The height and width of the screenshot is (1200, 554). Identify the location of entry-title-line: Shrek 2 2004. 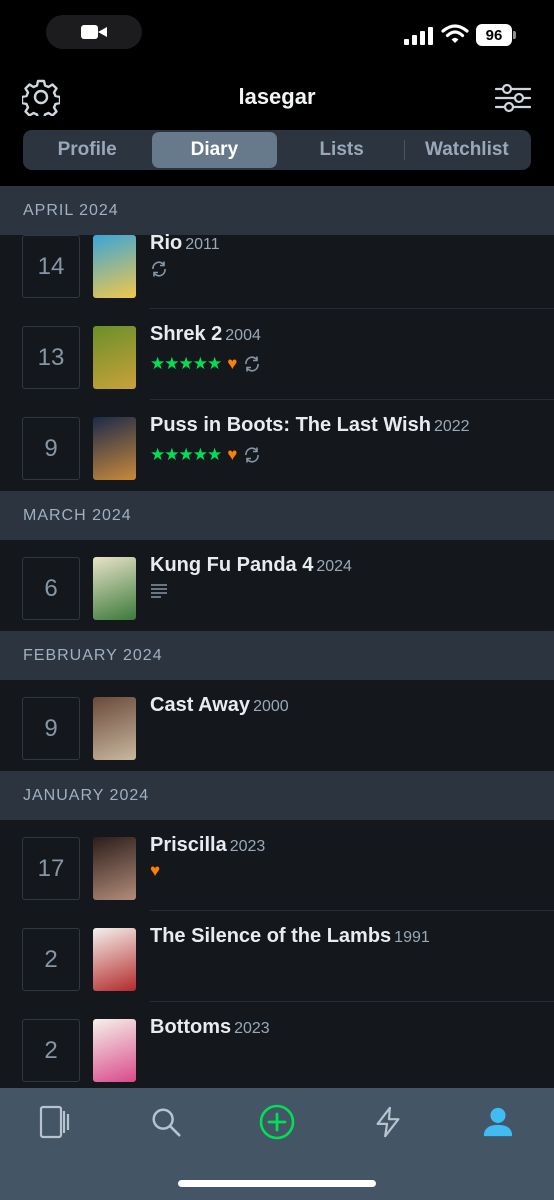
(205, 334).